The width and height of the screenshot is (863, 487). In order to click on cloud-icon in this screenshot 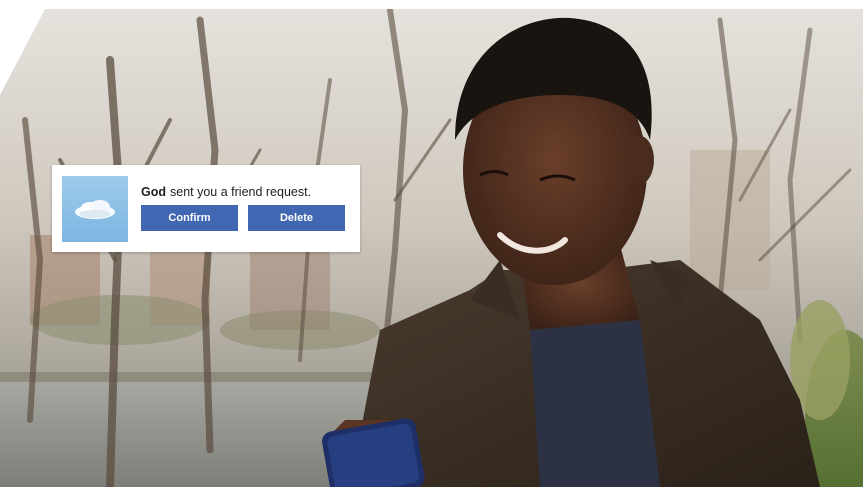, I will do `click(95, 209)`.